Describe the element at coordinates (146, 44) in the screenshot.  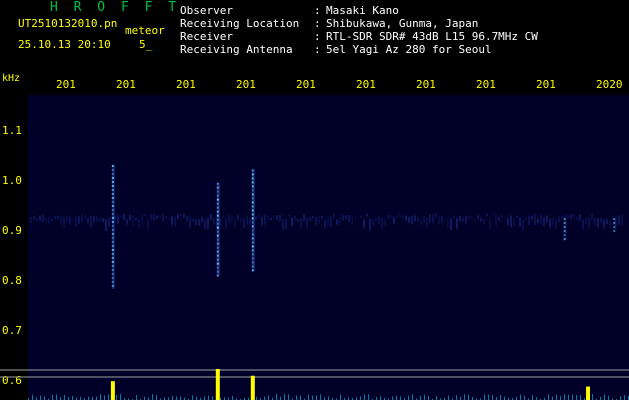
I see `count-label: 5_` at that location.